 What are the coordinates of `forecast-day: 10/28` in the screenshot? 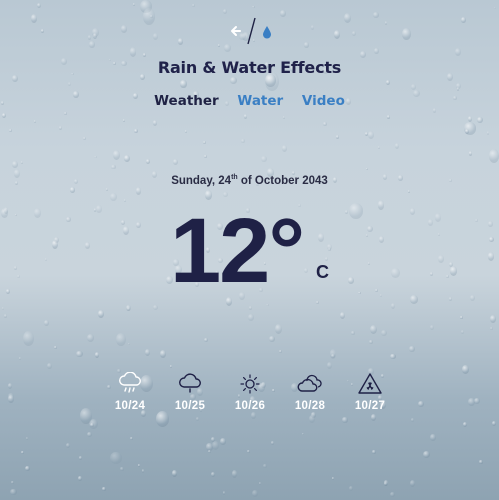 It's located at (310, 392).